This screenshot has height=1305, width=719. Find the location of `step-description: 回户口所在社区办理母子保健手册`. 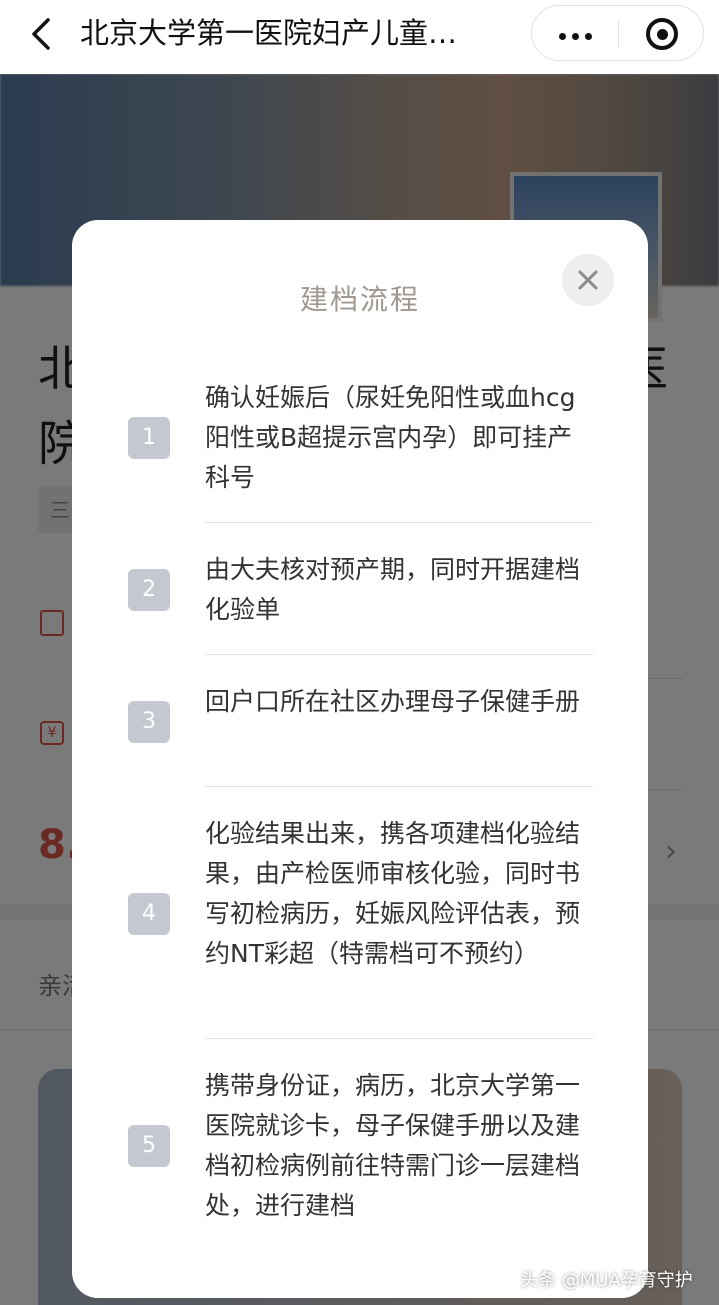

step-description: 回户口所在社区办理母子保健手册 is located at coordinates (393, 701).